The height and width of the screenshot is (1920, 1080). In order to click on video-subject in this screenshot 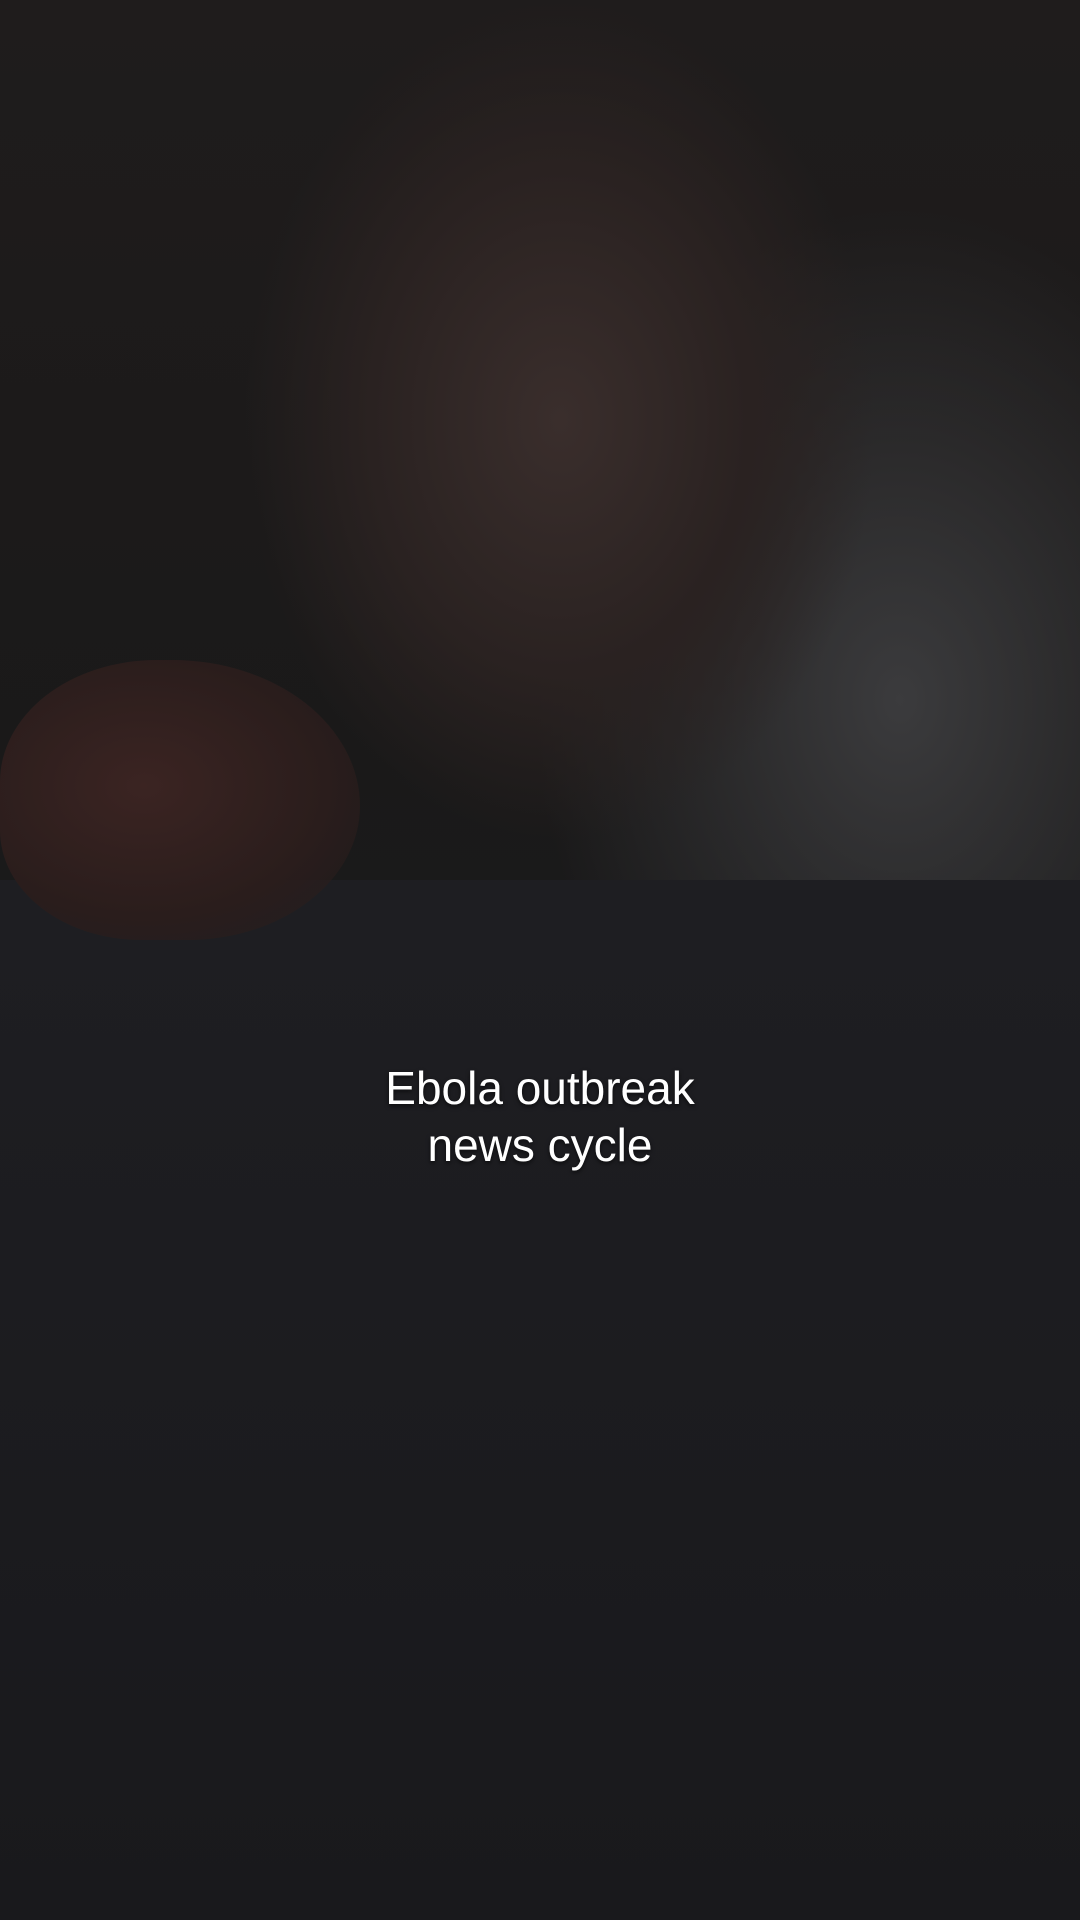, I will do `click(180, 800)`.